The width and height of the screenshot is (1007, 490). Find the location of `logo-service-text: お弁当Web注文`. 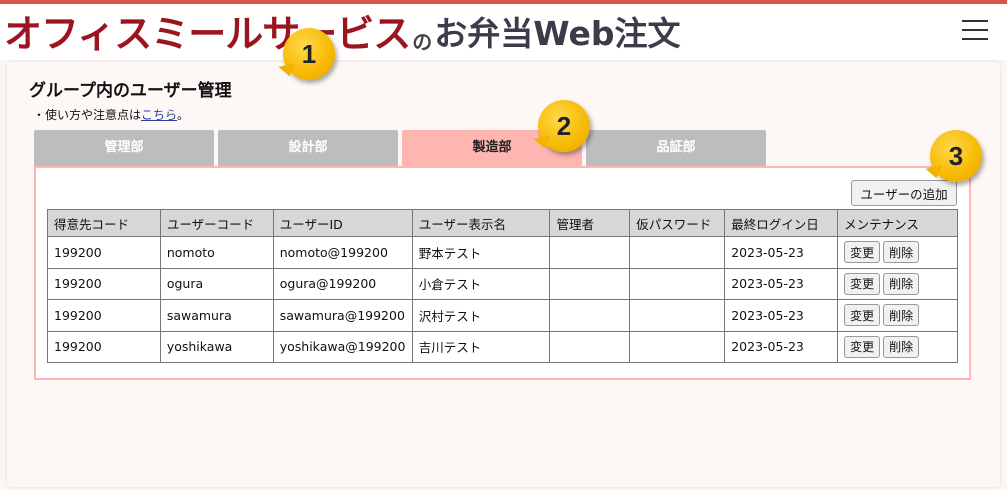

logo-service-text: お弁当Web注文 is located at coordinates (557, 33).